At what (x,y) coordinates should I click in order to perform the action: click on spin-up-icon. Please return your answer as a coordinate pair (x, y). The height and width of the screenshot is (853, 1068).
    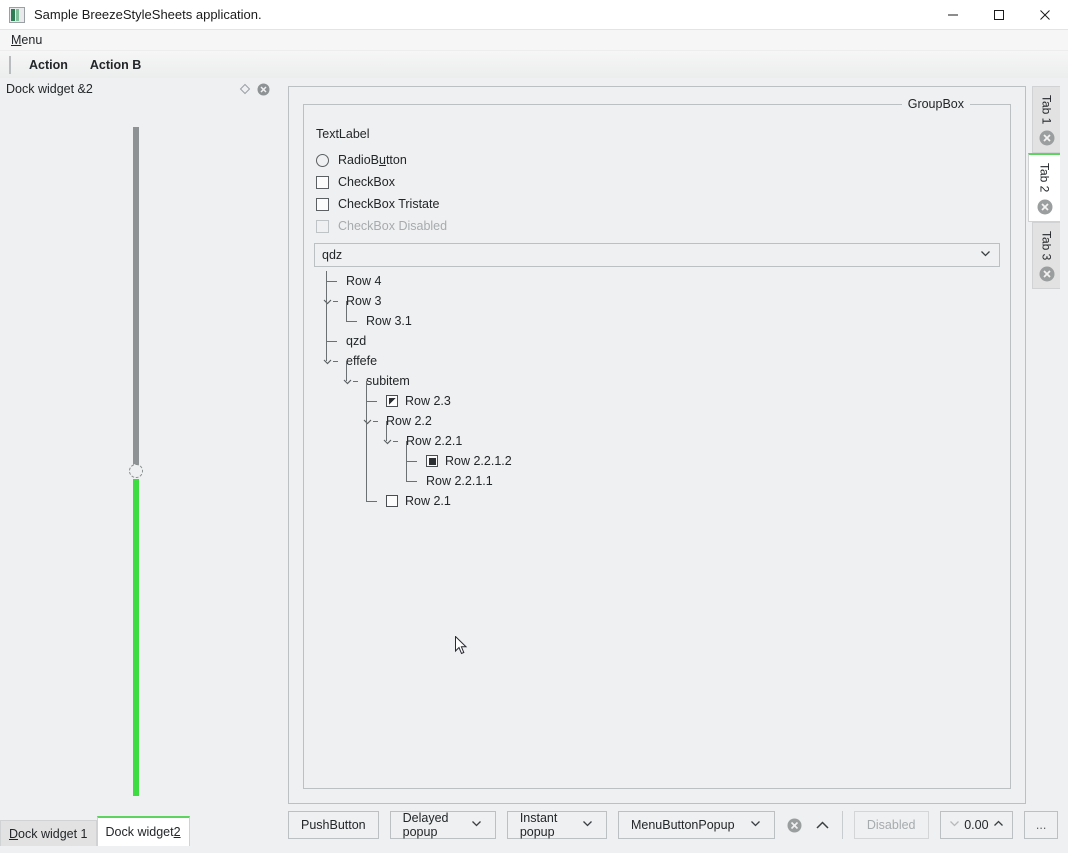
    Looking at the image, I should click on (998, 825).